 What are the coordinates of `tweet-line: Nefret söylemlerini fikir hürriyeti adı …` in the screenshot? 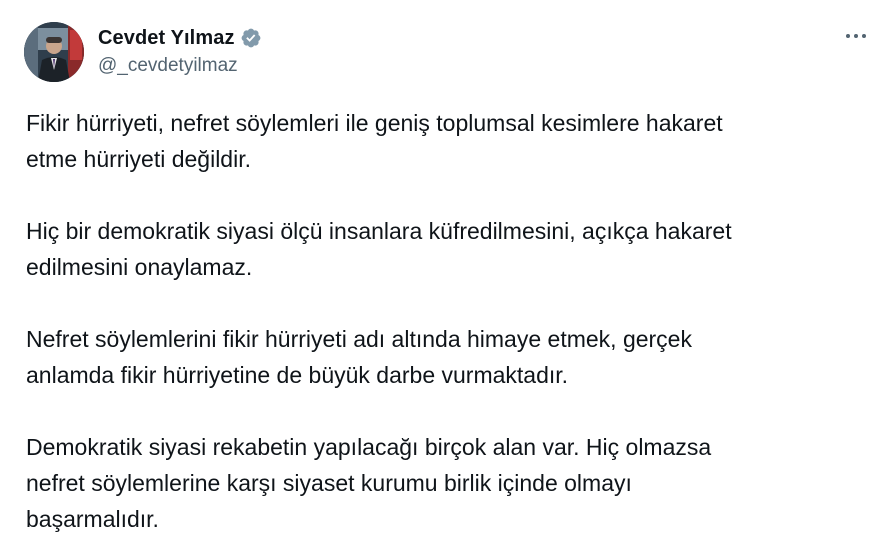 It's located at (359, 339).